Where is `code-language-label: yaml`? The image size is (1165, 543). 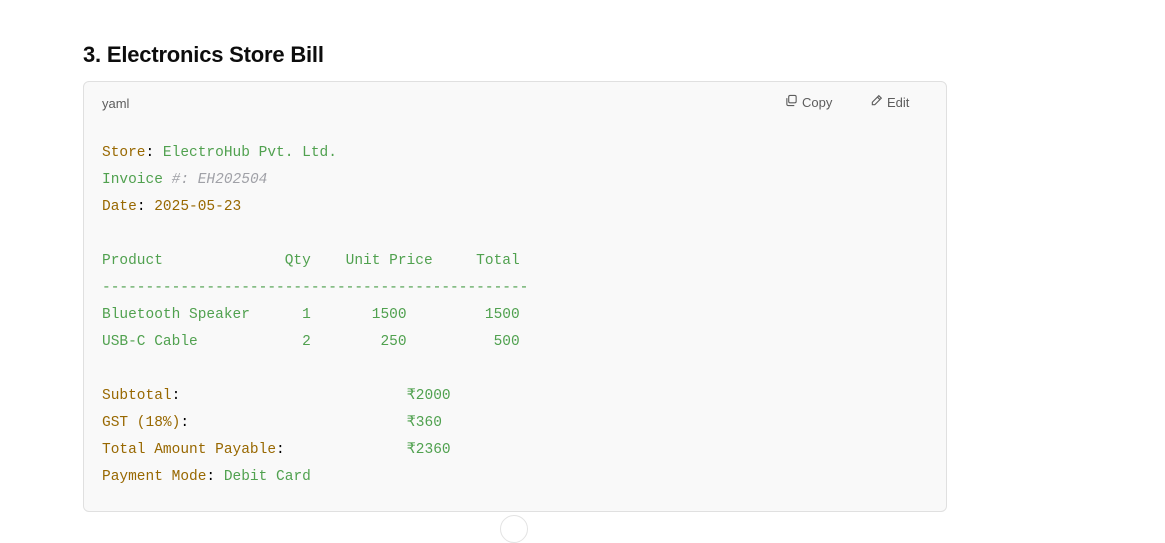 code-language-label: yaml is located at coordinates (116, 103).